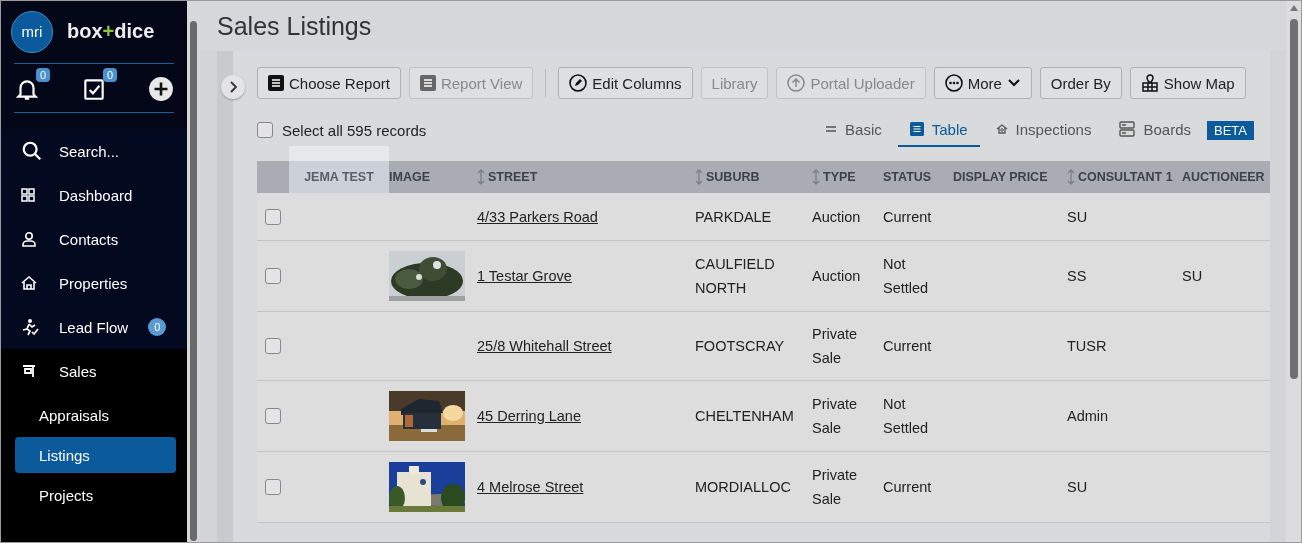 The height and width of the screenshot is (543, 1302). What do you see at coordinates (1080, 83) in the screenshot?
I see `toolbar-button: Order By` at bounding box center [1080, 83].